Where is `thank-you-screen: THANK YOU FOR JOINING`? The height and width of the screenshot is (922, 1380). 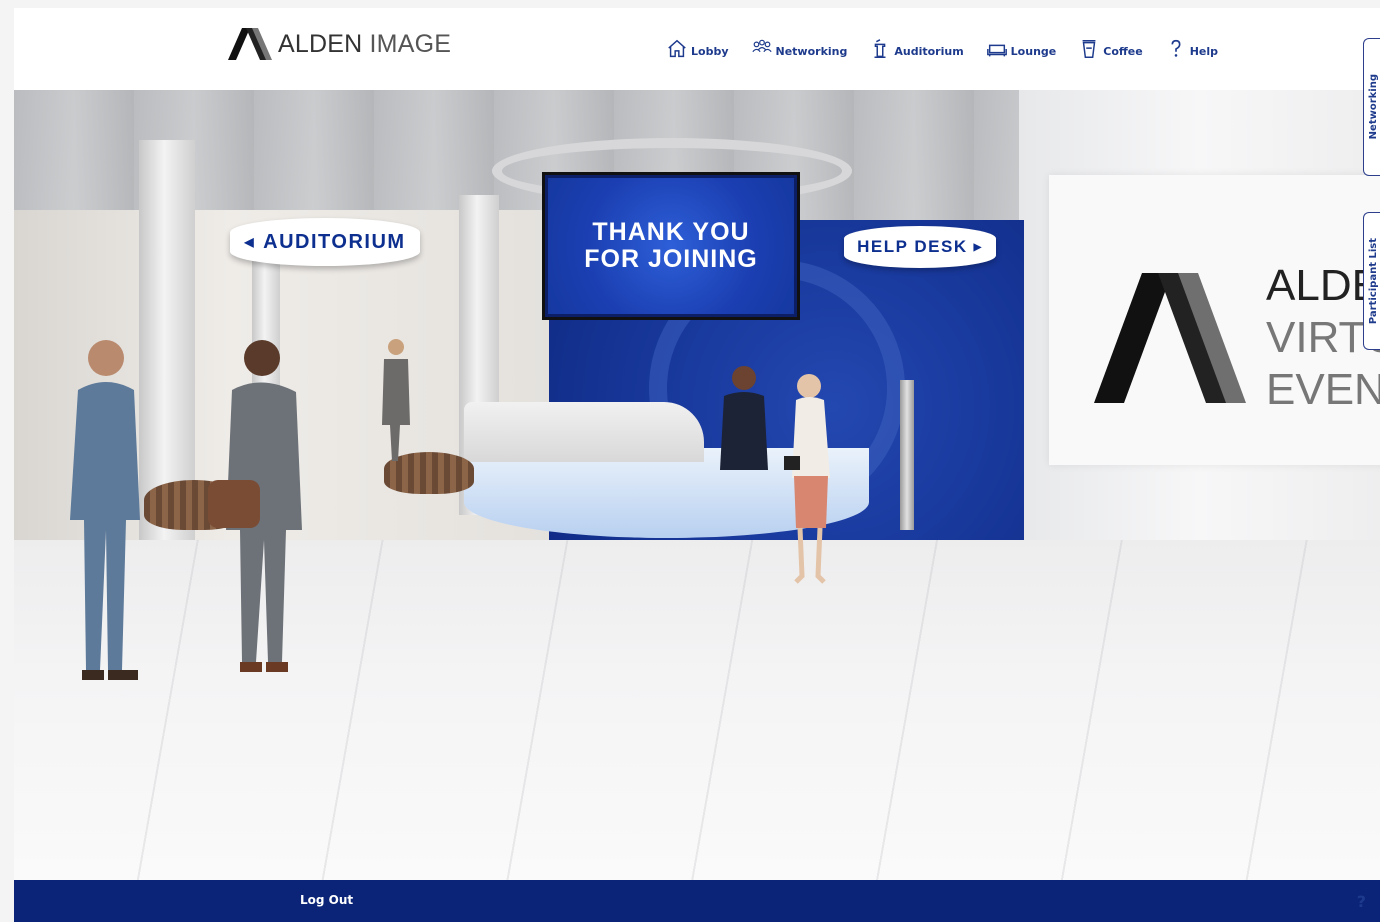 thank-you-screen: THANK YOU FOR JOINING is located at coordinates (671, 246).